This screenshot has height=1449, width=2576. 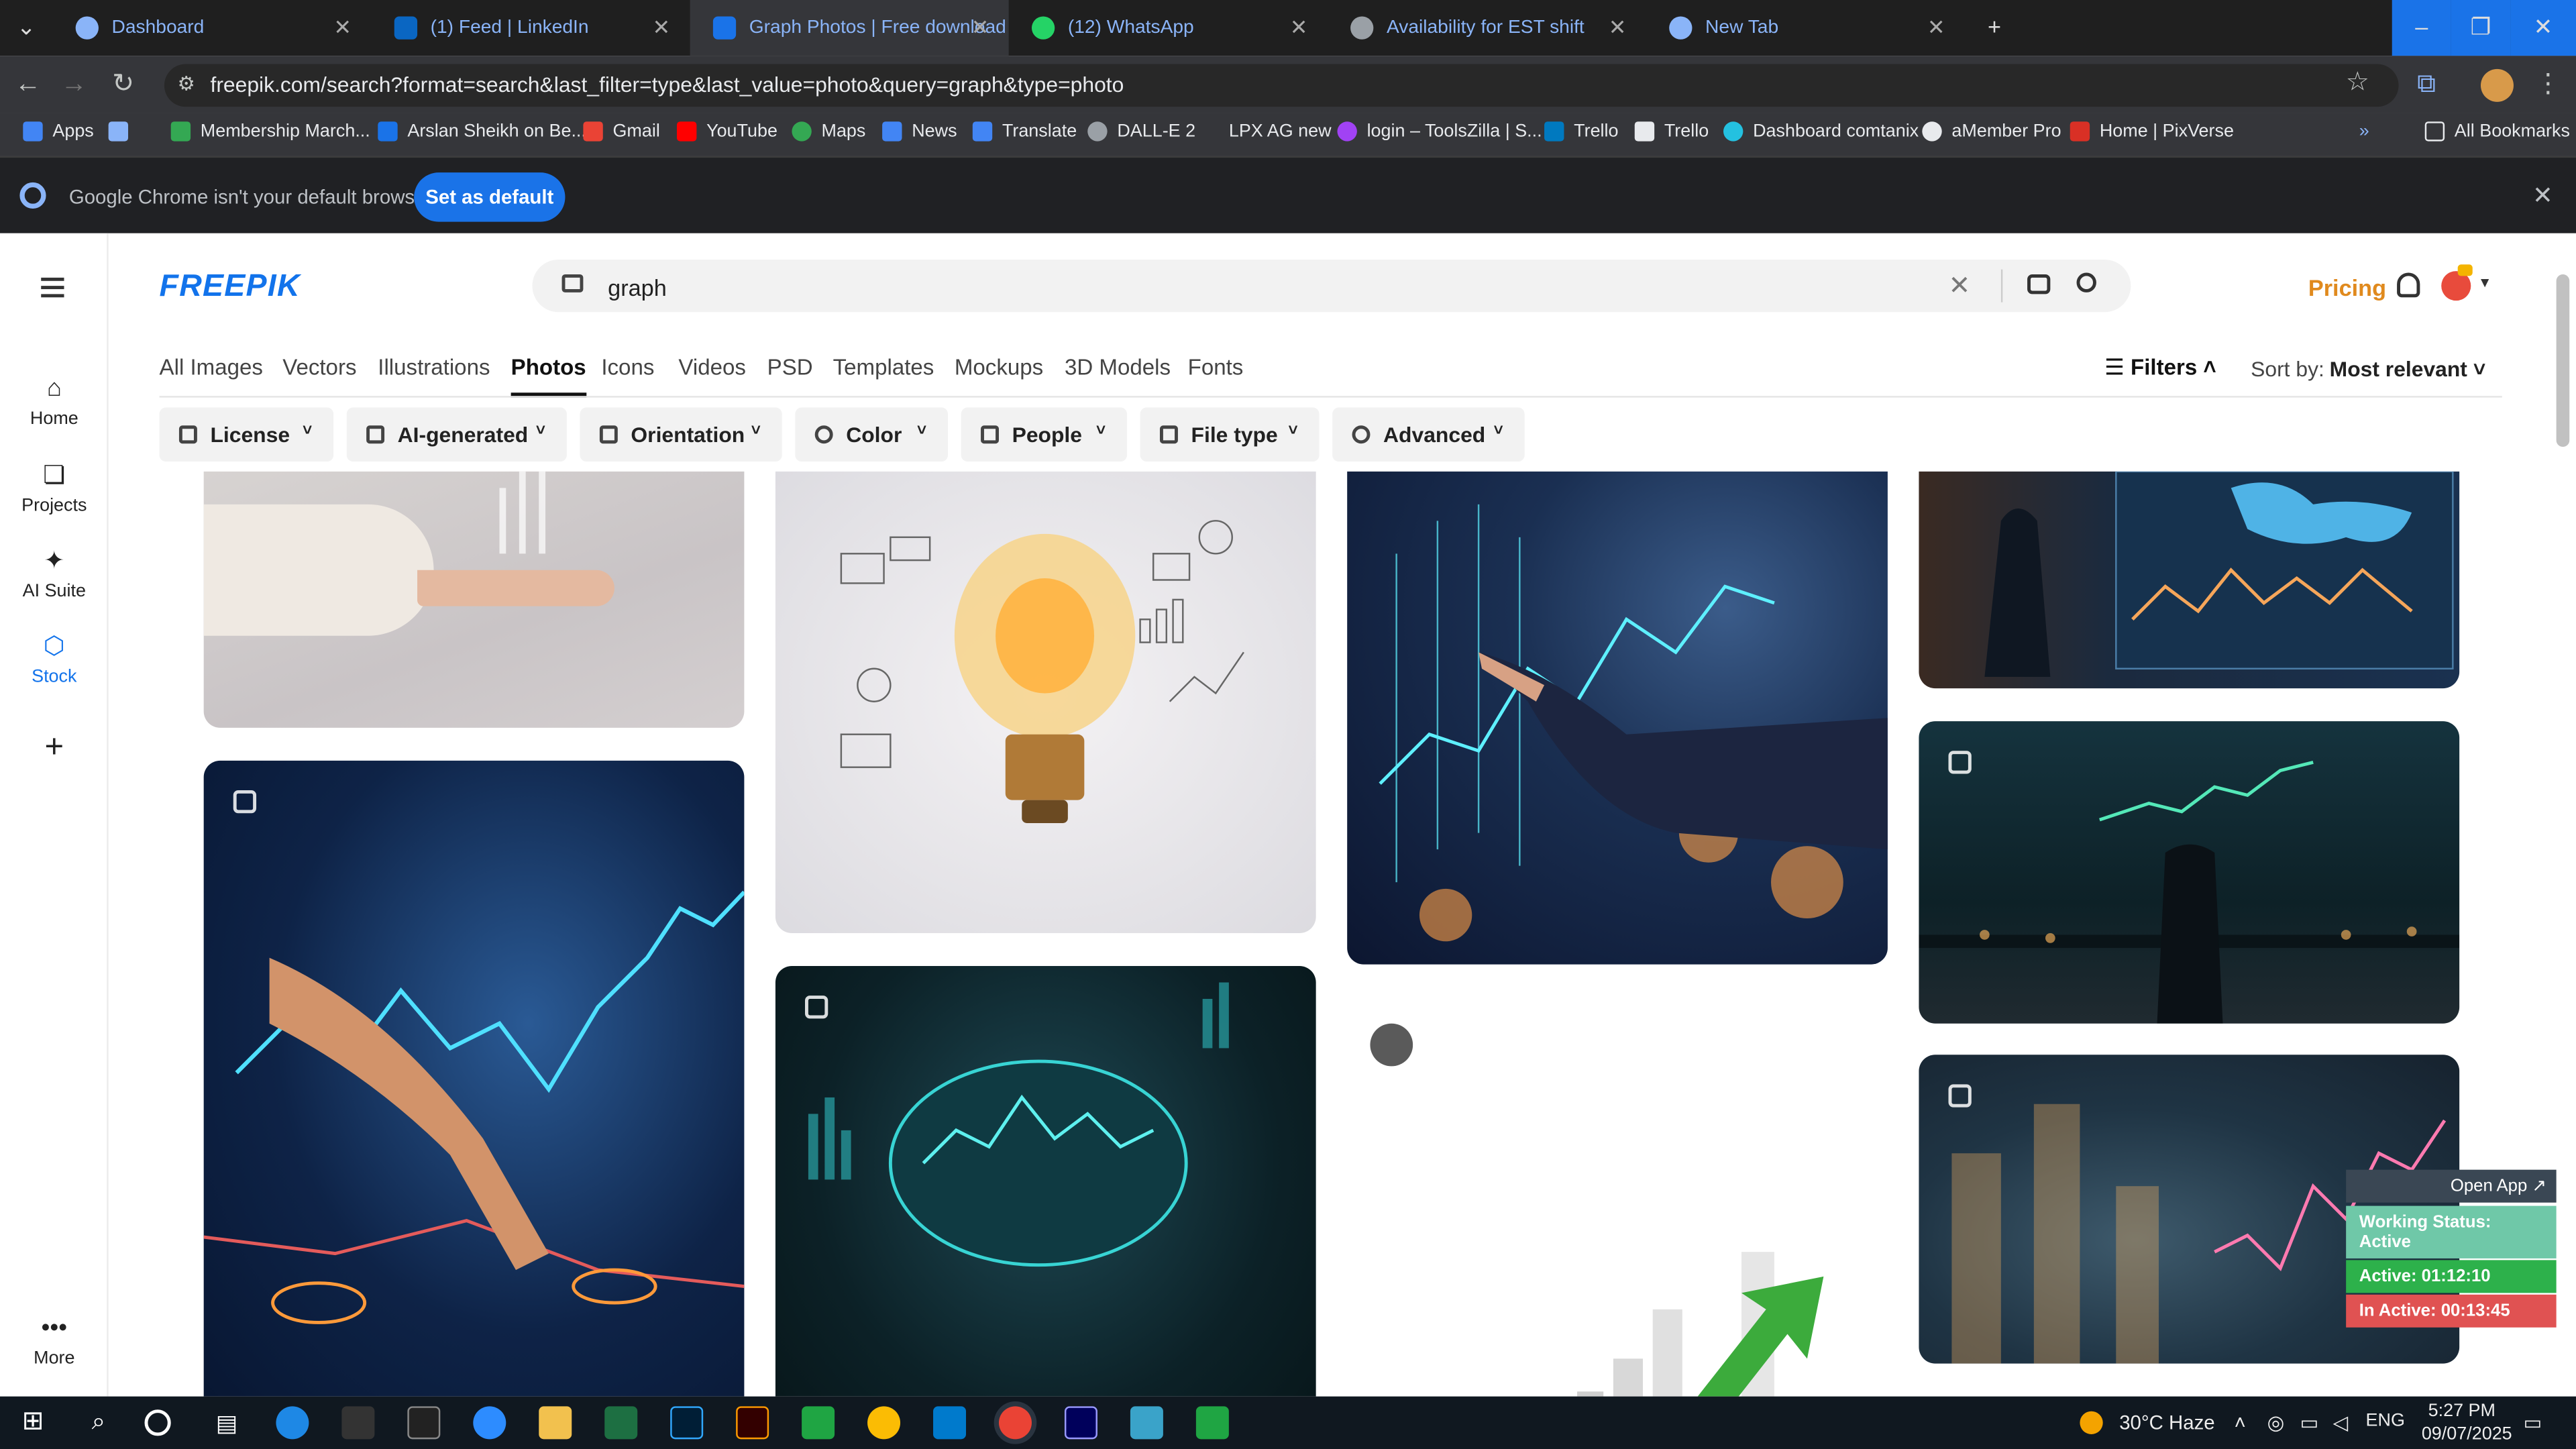 I want to click on tab-freepik: Graph Photos | Free download ✕, so click(x=849, y=28).